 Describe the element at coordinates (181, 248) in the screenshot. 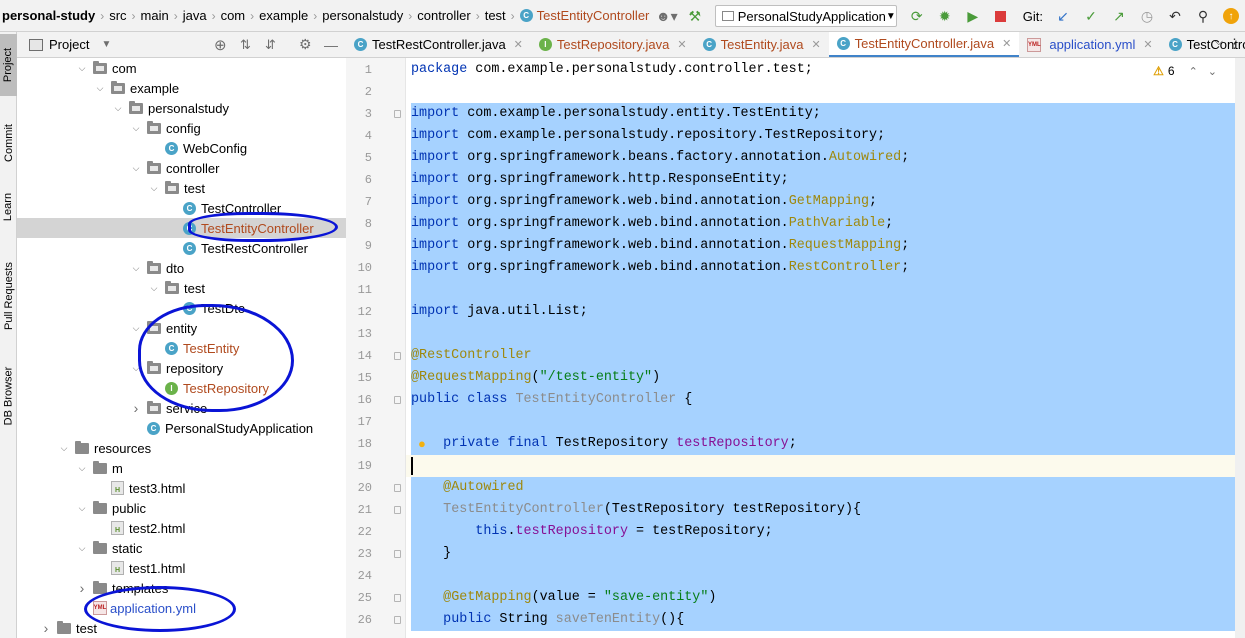

I see `tree-item: C TestRestController` at that location.